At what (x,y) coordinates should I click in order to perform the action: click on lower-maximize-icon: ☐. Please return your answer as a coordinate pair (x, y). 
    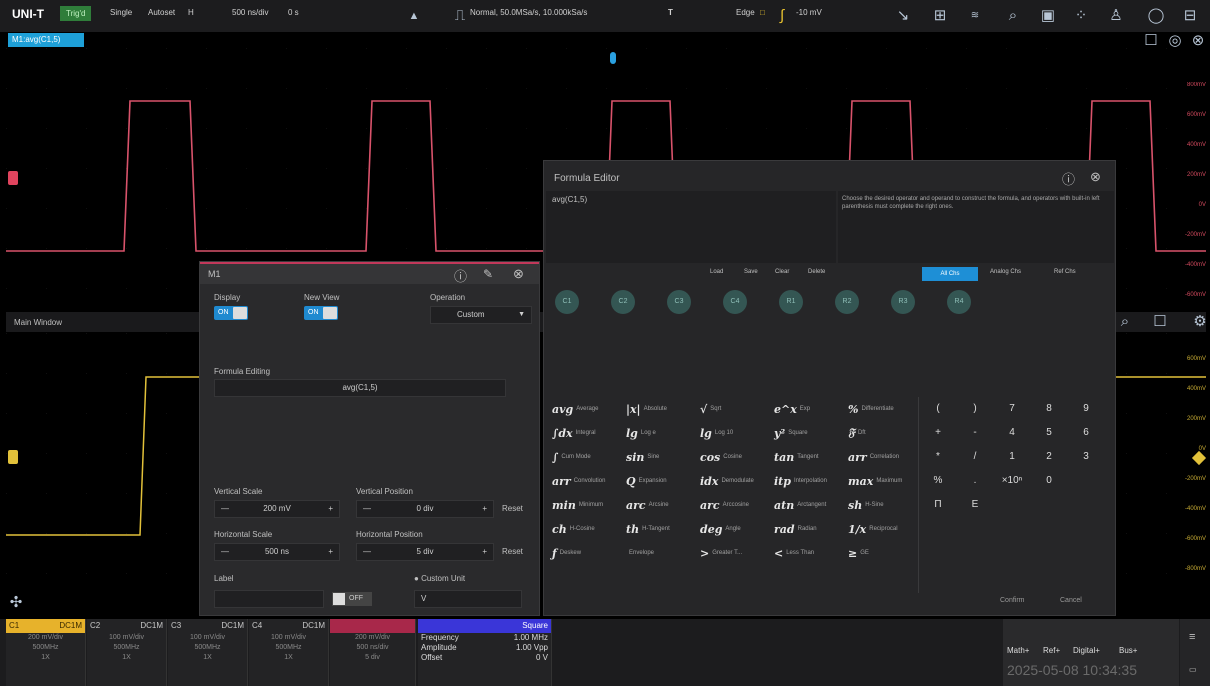
    Looking at the image, I should click on (1160, 322).